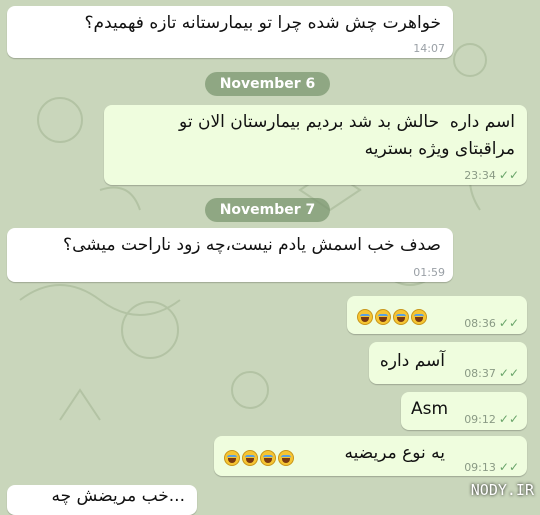 The height and width of the screenshot is (515, 540). Describe the element at coordinates (491, 467) in the screenshot. I see `message-time: 09:13 ✓✓` at that location.